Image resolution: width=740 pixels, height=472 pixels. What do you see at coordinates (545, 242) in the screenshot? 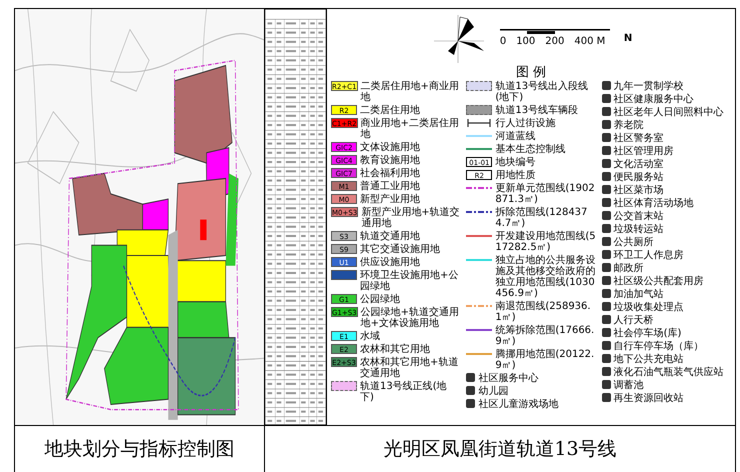
I see `legend-label: 开发建设用地范围线(517282.5㎡)` at bounding box center [545, 242].